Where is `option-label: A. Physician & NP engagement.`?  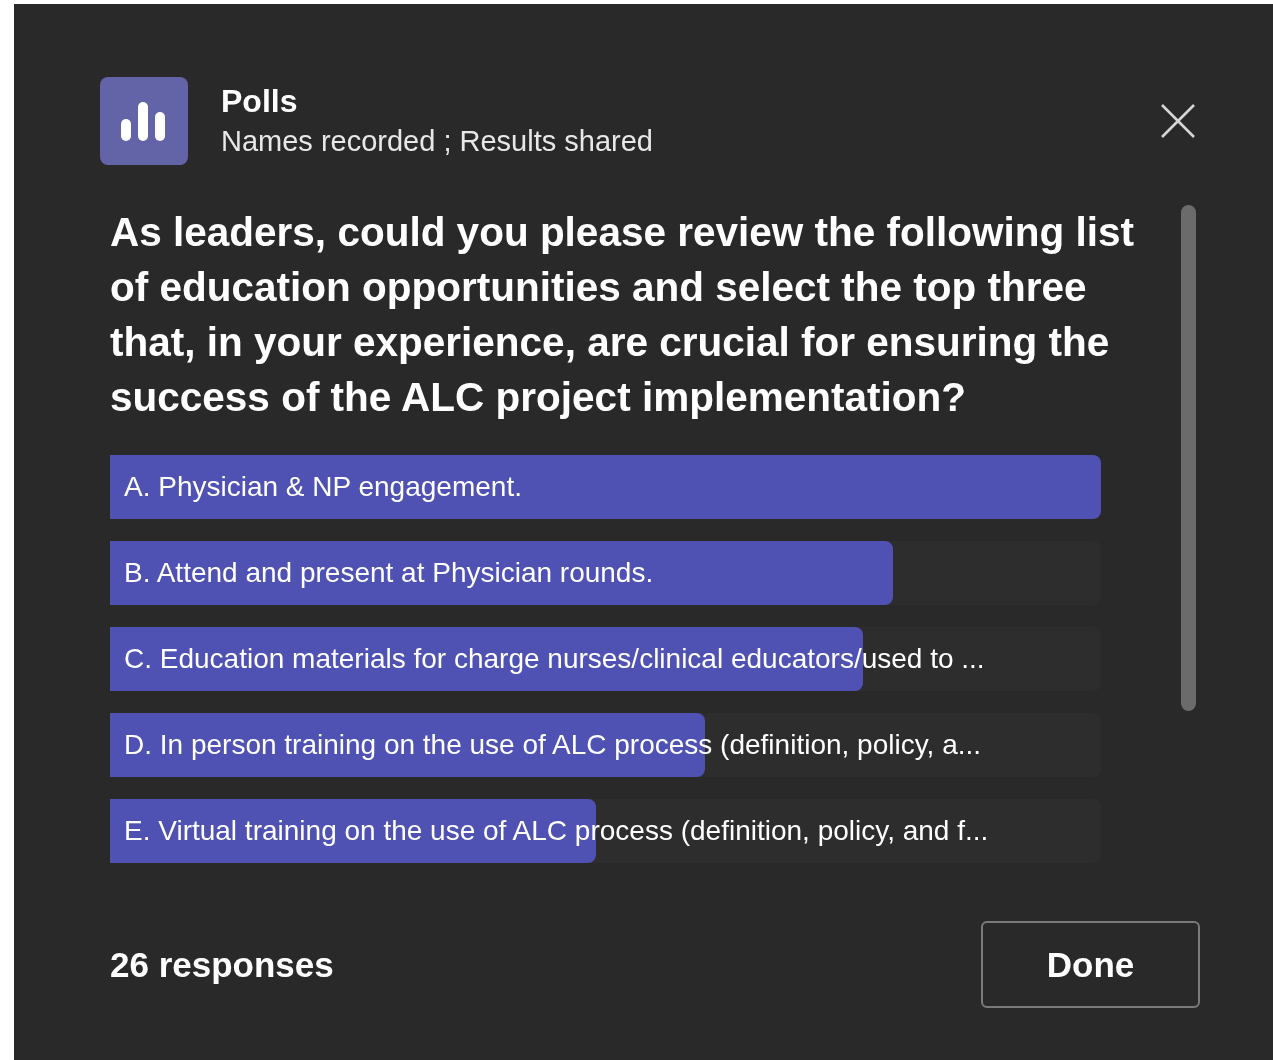 option-label: A. Physician & NP engagement. is located at coordinates (322, 487).